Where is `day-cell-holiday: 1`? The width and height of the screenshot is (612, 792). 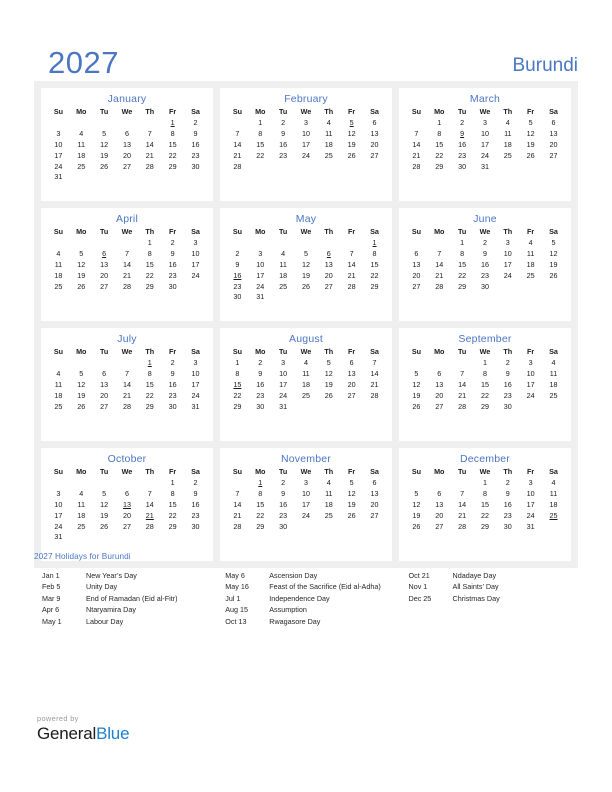 day-cell-holiday: 1 is located at coordinates (260, 483).